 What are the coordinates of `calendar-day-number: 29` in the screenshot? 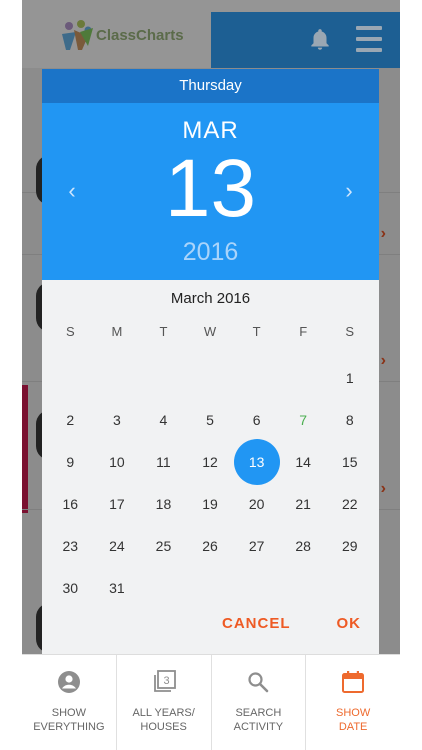 It's located at (349, 546).